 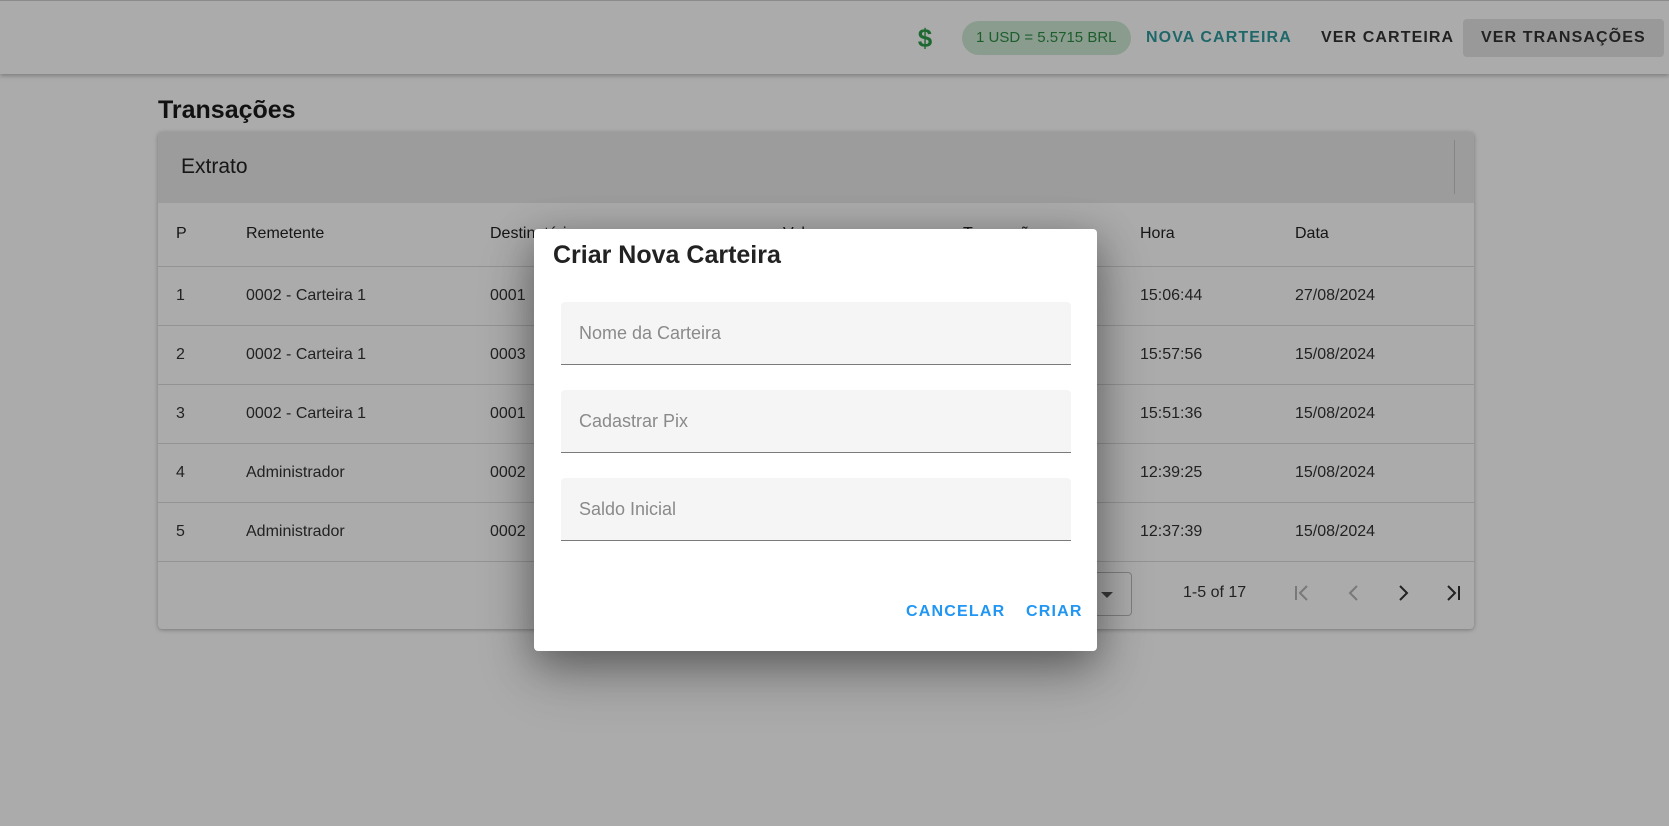 I want to click on initial-balance-input, so click(x=816, y=509).